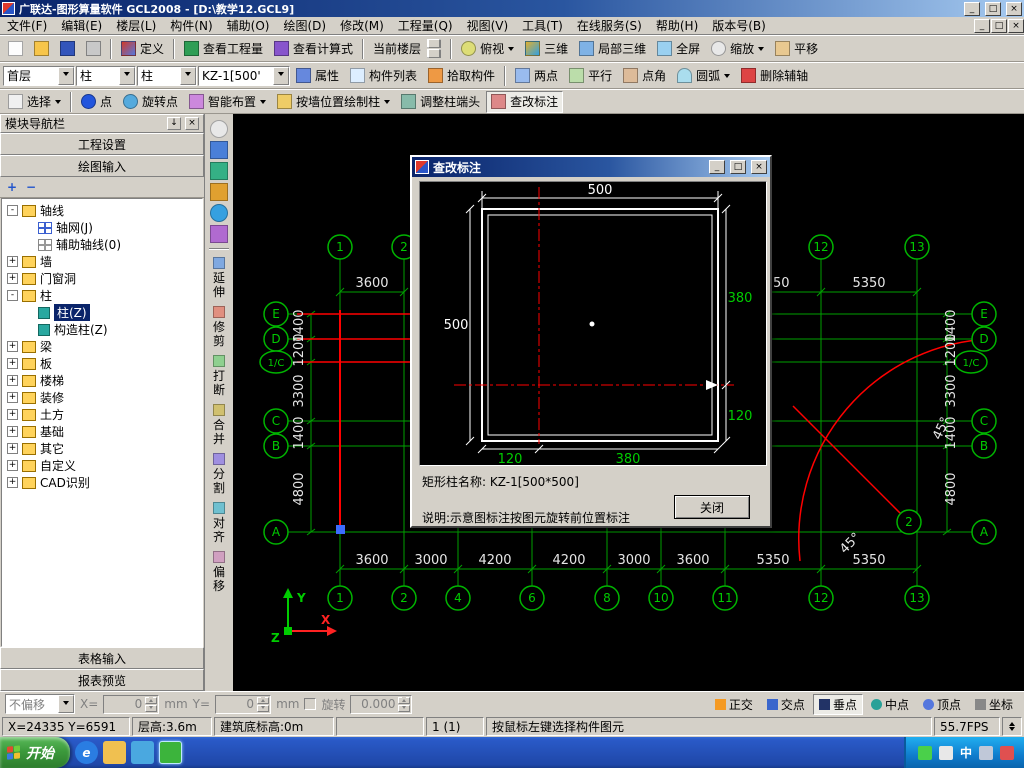  Describe the element at coordinates (536, 76) in the screenshot. I see `two-point-button: 两点` at that location.